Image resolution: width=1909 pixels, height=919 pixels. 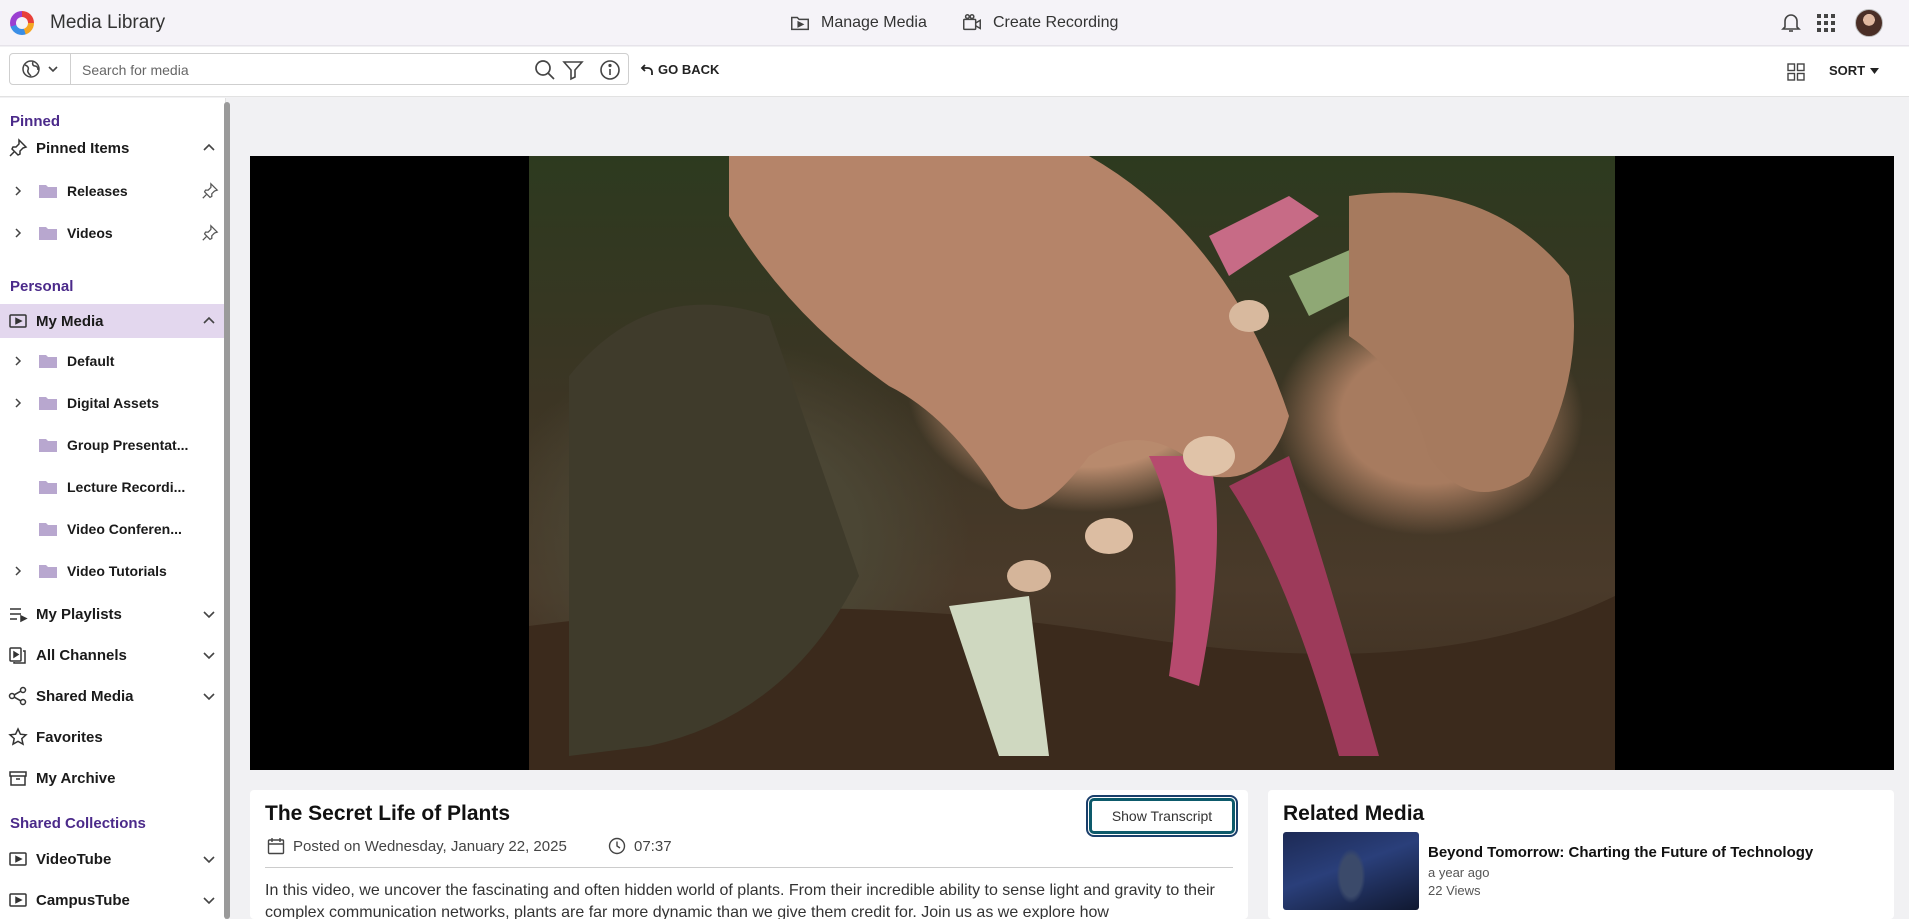 What do you see at coordinates (112, 321) in the screenshot?
I see `sidebar-item-my-media: My Media` at bounding box center [112, 321].